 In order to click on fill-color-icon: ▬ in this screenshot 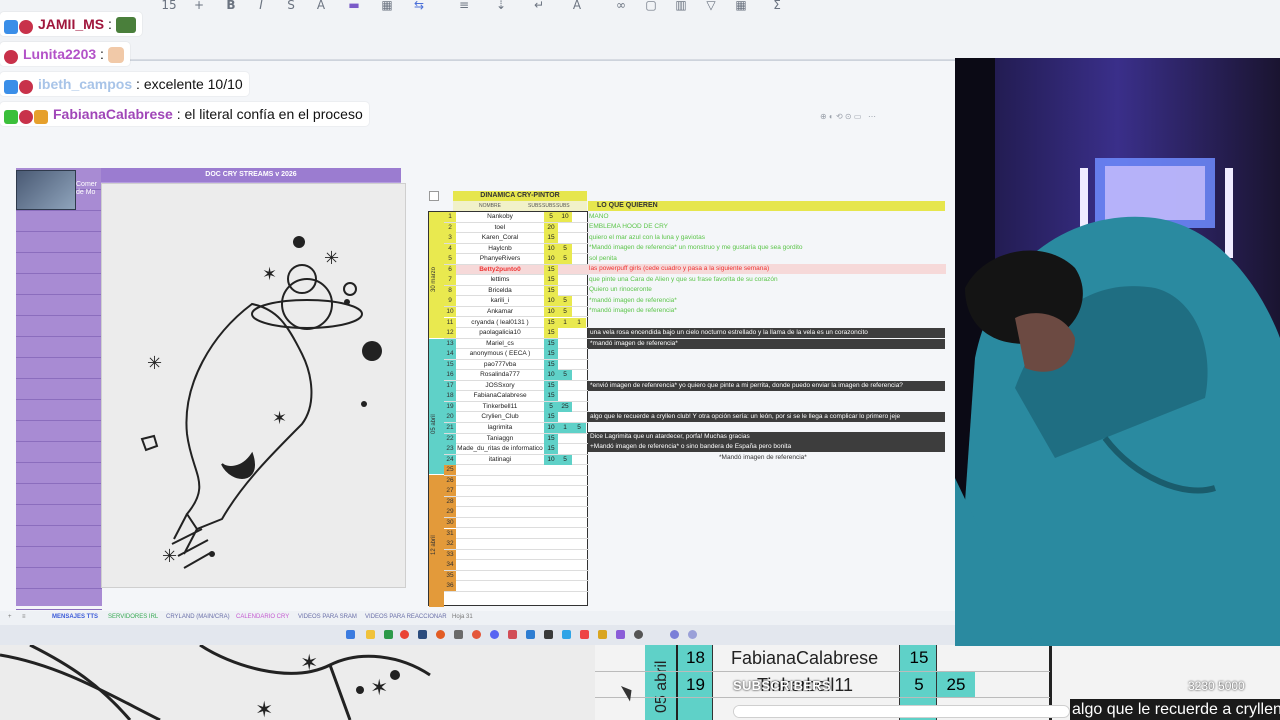, I will do `click(354, 6)`.